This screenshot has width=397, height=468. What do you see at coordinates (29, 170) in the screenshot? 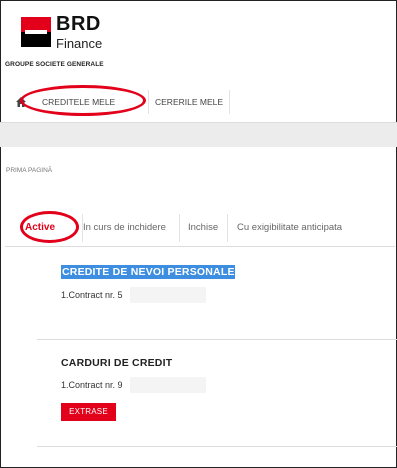
I see `breadcrumb: PRIMA PAGINĂ` at bounding box center [29, 170].